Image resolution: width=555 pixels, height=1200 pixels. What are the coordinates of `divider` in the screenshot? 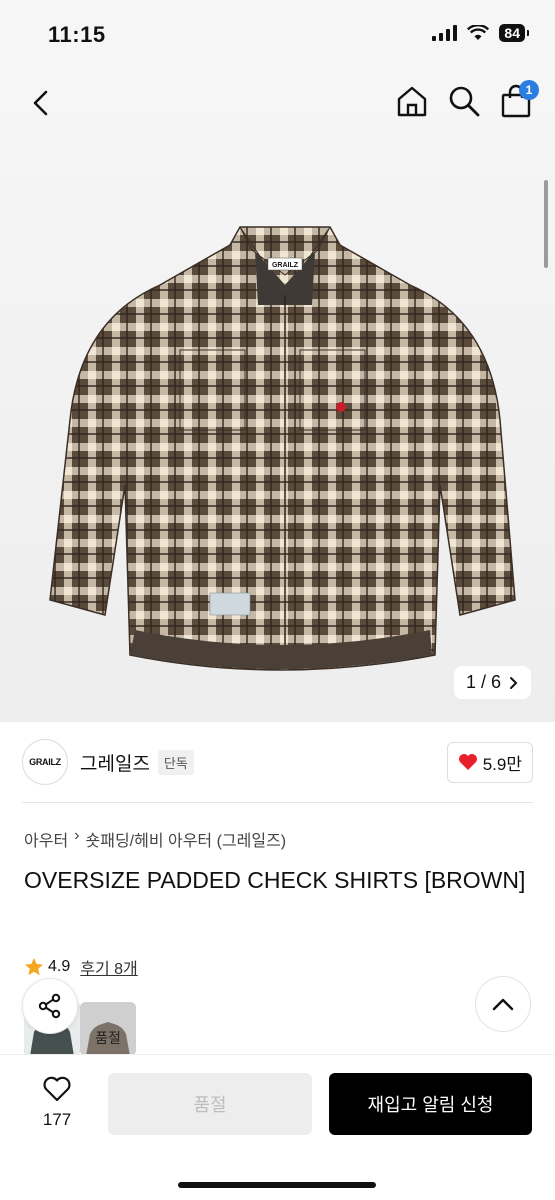 It's located at (277, 802).